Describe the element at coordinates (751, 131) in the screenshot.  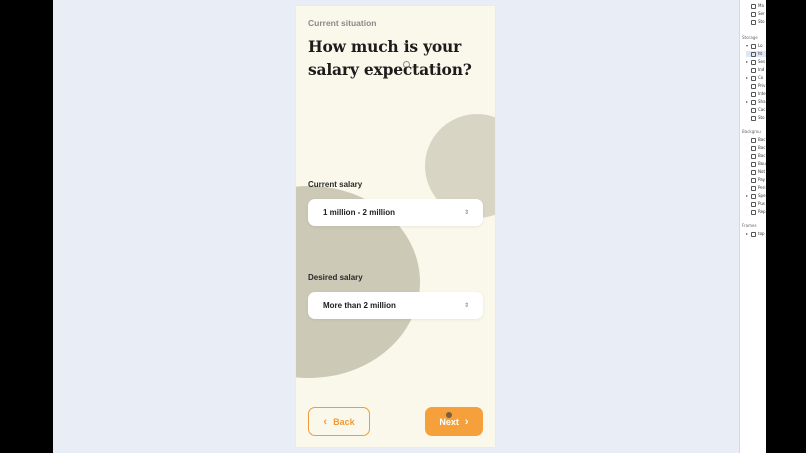
I see `devtools-section-background: Backgrou` at that location.